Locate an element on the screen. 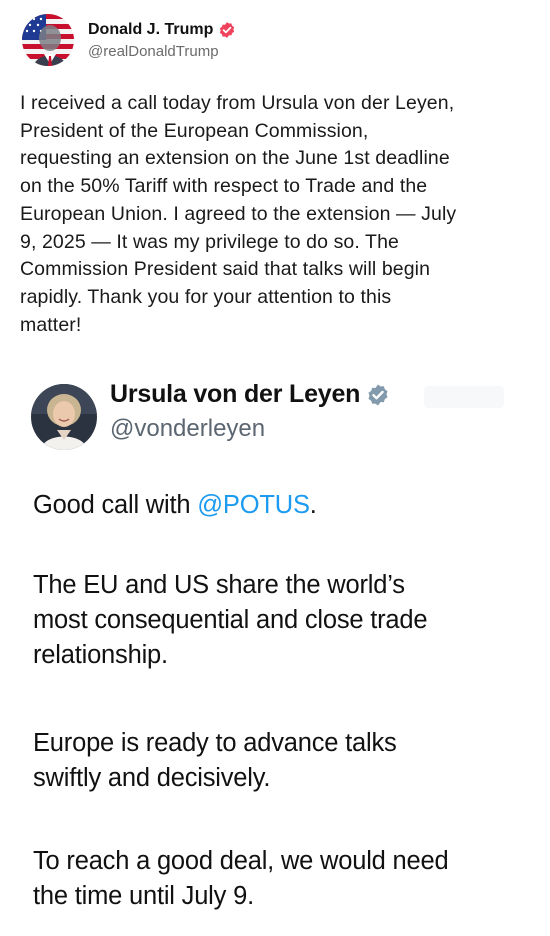 Image resolution: width=550 pixels, height=936 pixels. embedded-paragraph-1-suffix: . is located at coordinates (313, 505).